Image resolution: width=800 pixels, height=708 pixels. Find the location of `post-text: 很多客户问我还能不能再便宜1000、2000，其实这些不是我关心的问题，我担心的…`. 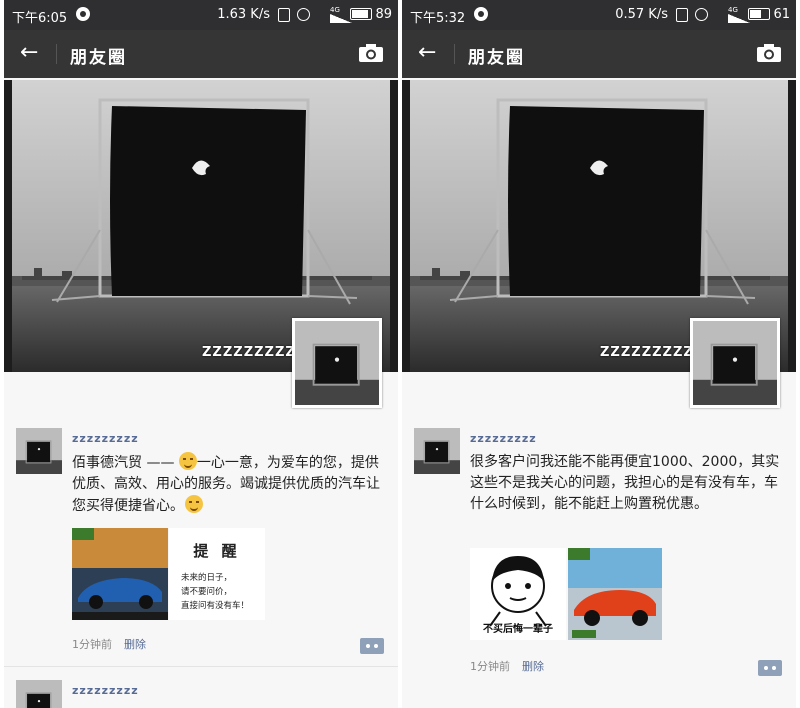

post-text: 很多客户问我还能不能再便宜1000、2000，其实这些不是我关心的问题，我担心的… is located at coordinates (625, 483).